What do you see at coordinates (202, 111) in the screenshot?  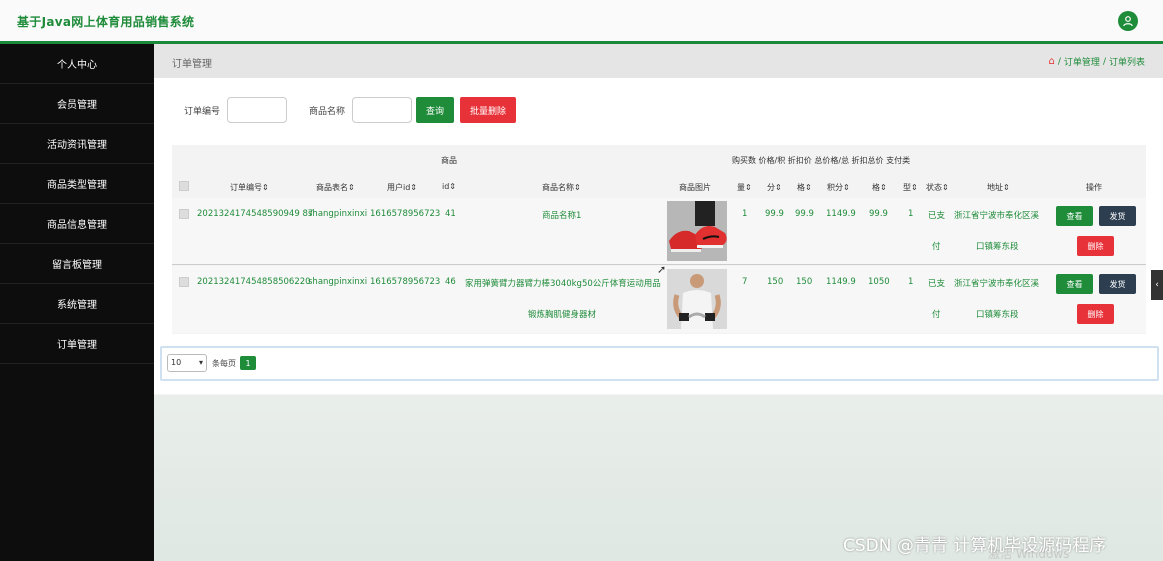 I see `order-no-label: 订单编号` at bounding box center [202, 111].